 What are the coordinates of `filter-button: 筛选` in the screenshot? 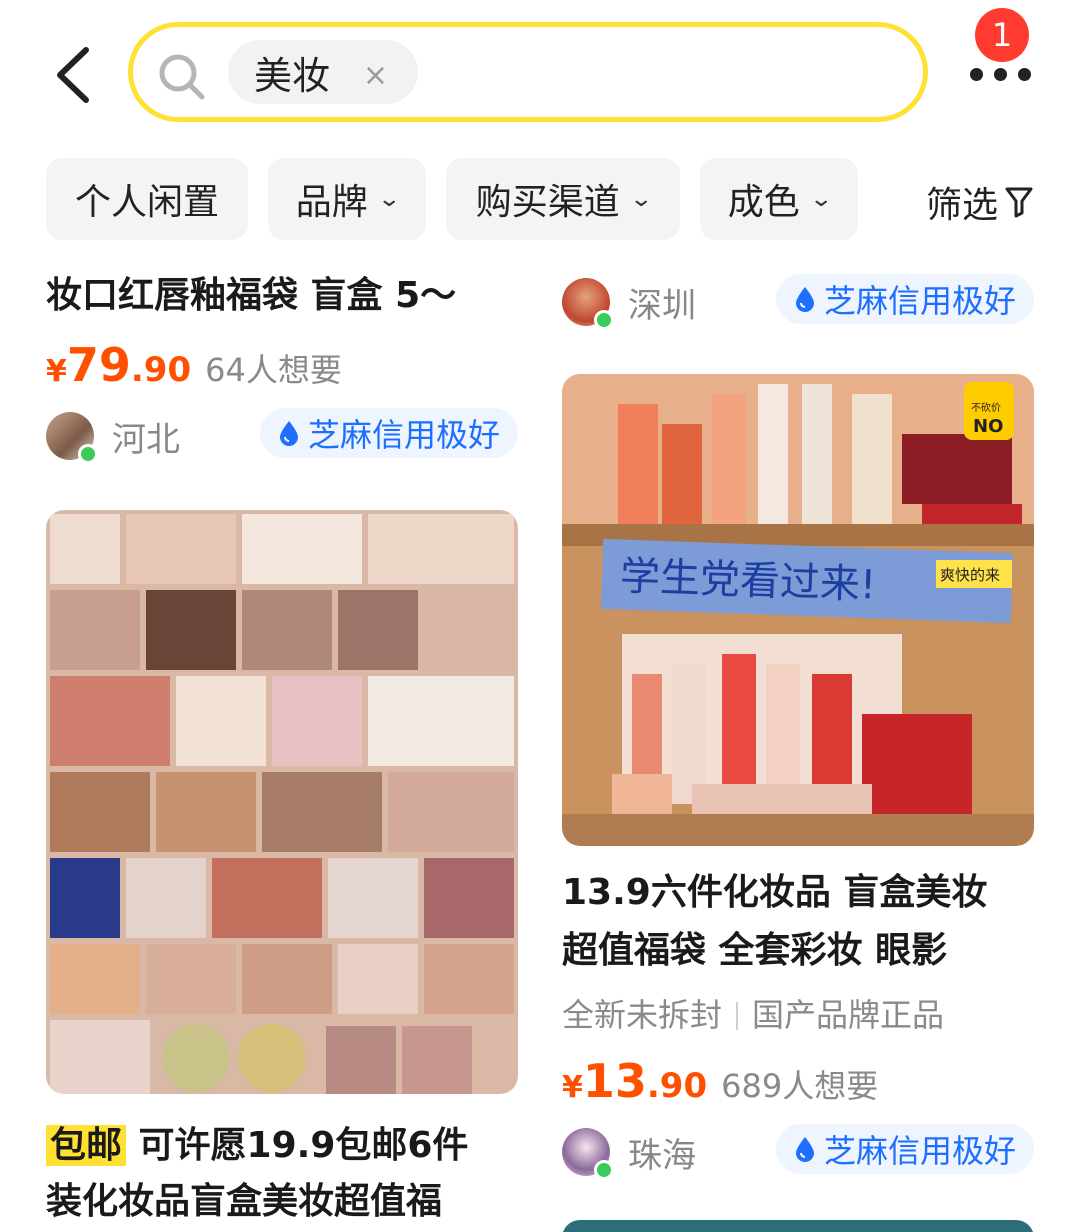 It's located at (980, 202).